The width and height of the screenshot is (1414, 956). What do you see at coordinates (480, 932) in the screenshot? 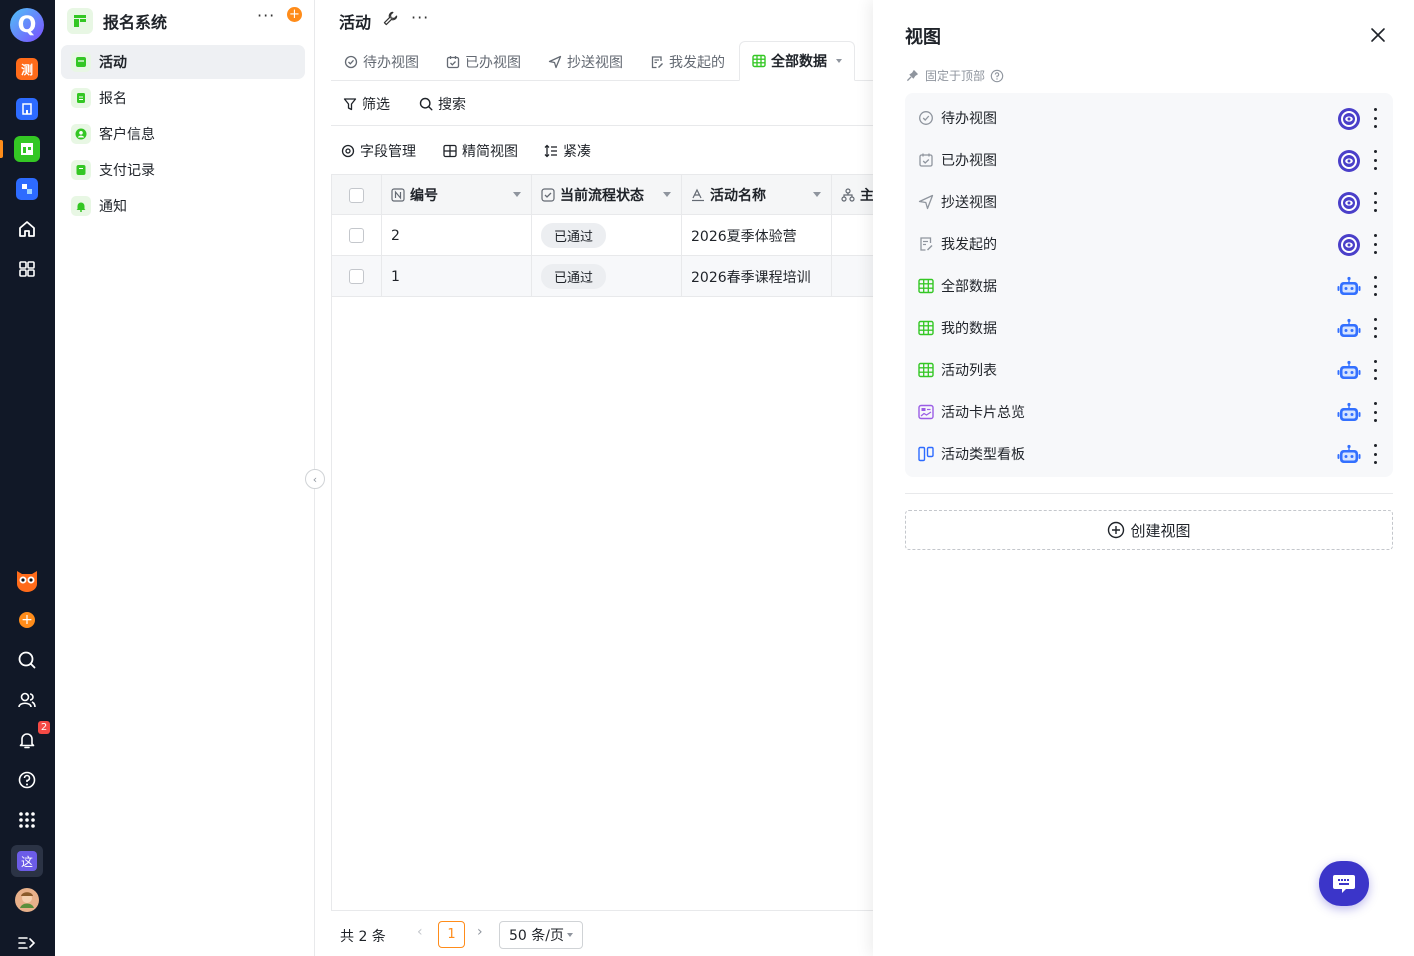
I see `next-page-icon: ›` at bounding box center [480, 932].